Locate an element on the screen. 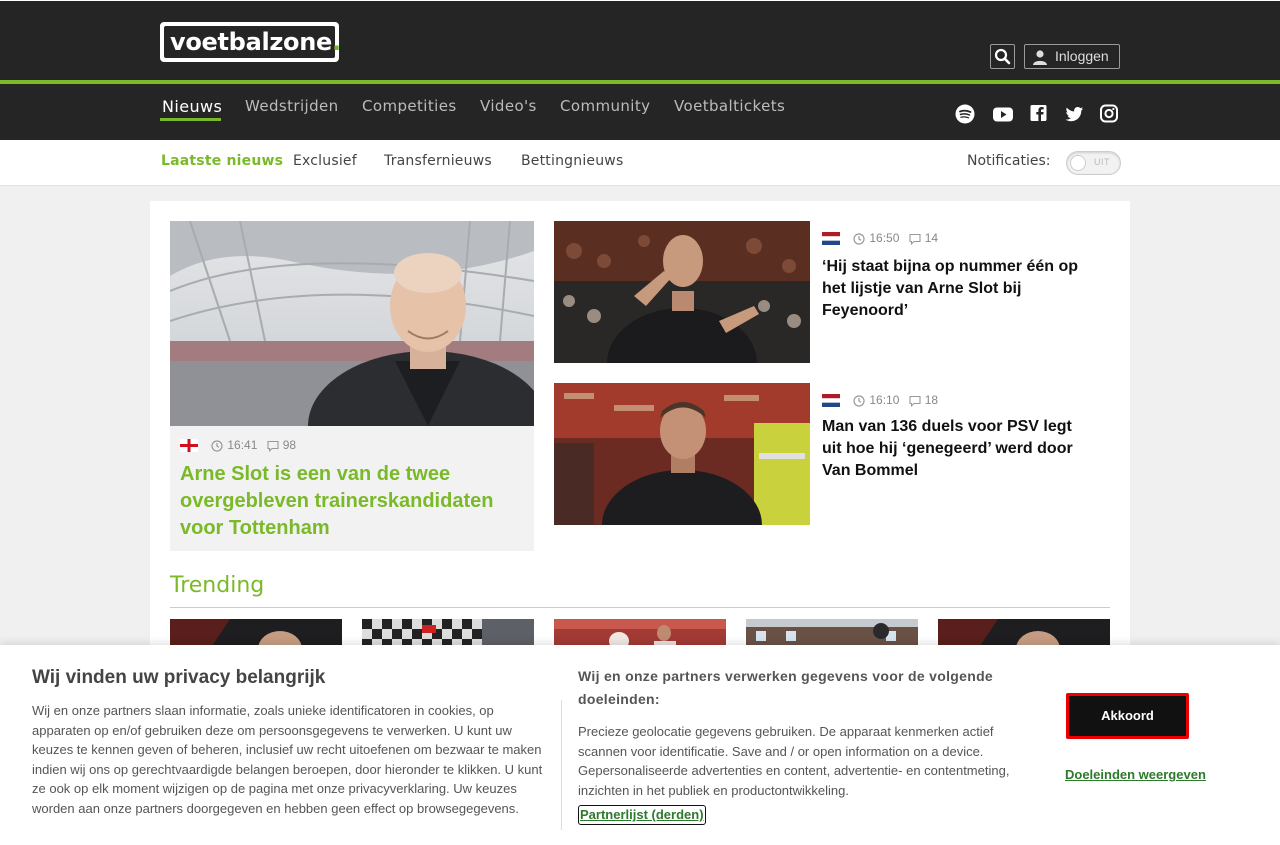 Image resolution: width=1280 pixels, height=845 pixels. toggle-knob is located at coordinates (1078, 163).